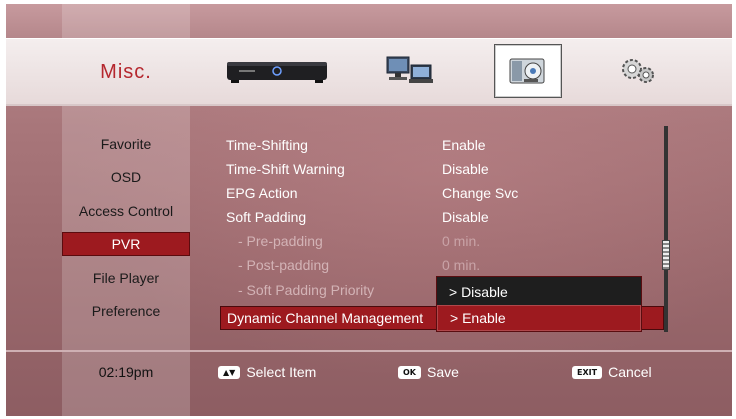  I want to click on setting-row-pre-padding: - Pre-padding 0 min., so click(441, 242).